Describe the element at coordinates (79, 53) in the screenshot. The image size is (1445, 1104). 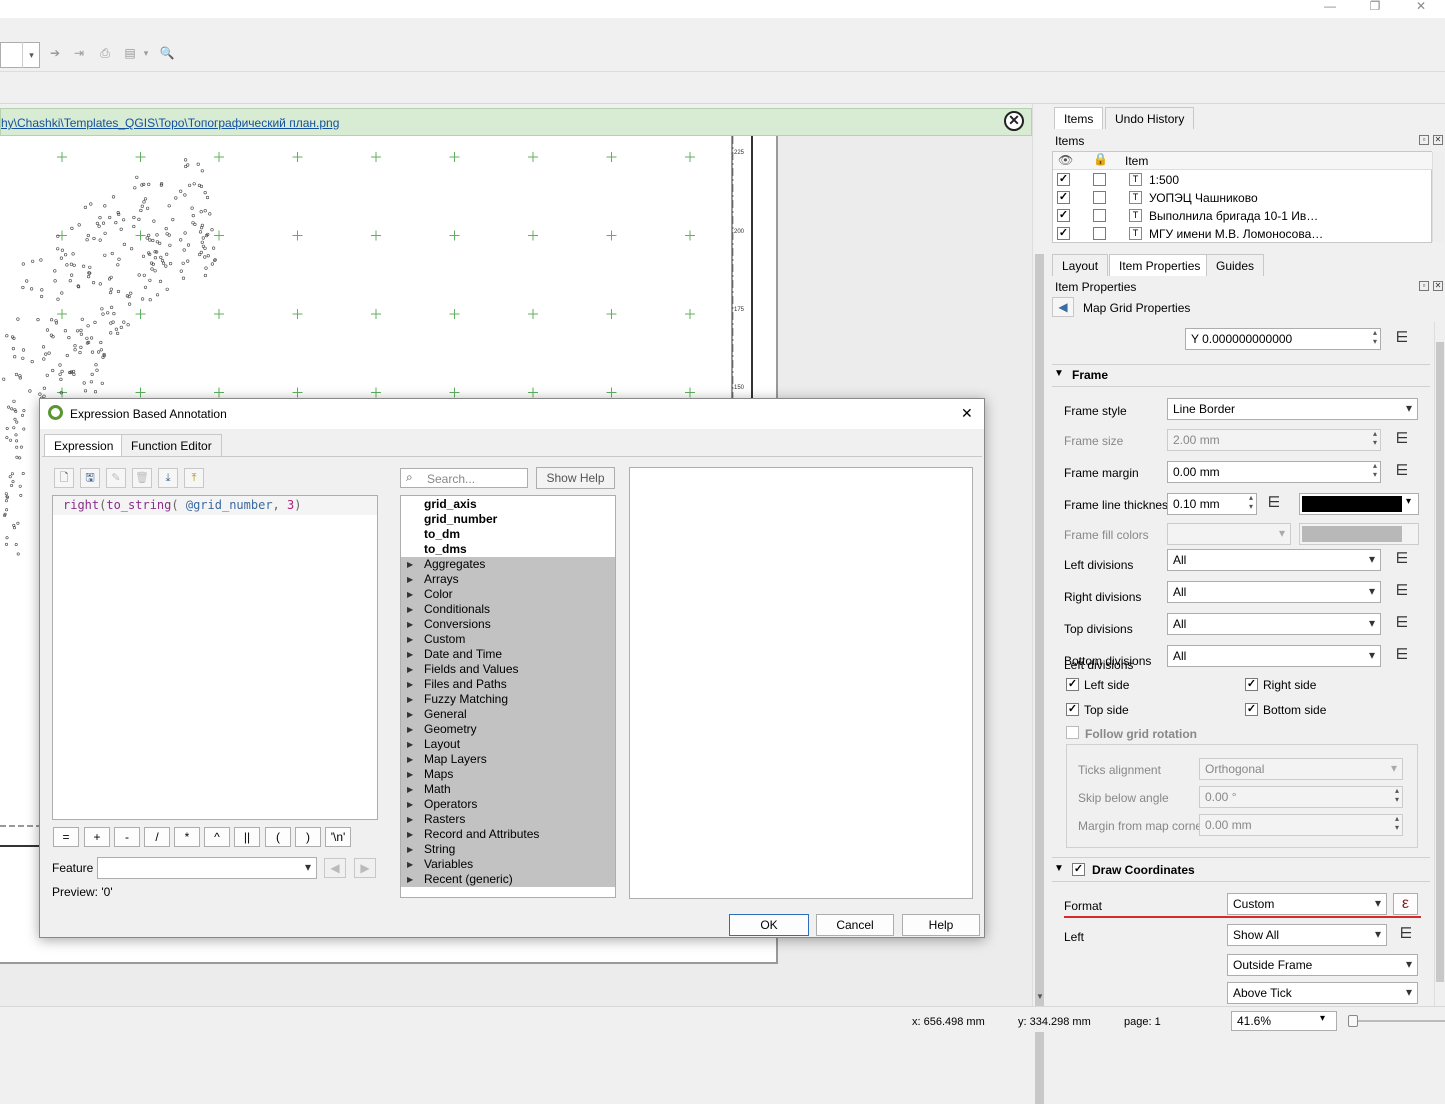
I see `last-arrow-icon: ⇥` at that location.